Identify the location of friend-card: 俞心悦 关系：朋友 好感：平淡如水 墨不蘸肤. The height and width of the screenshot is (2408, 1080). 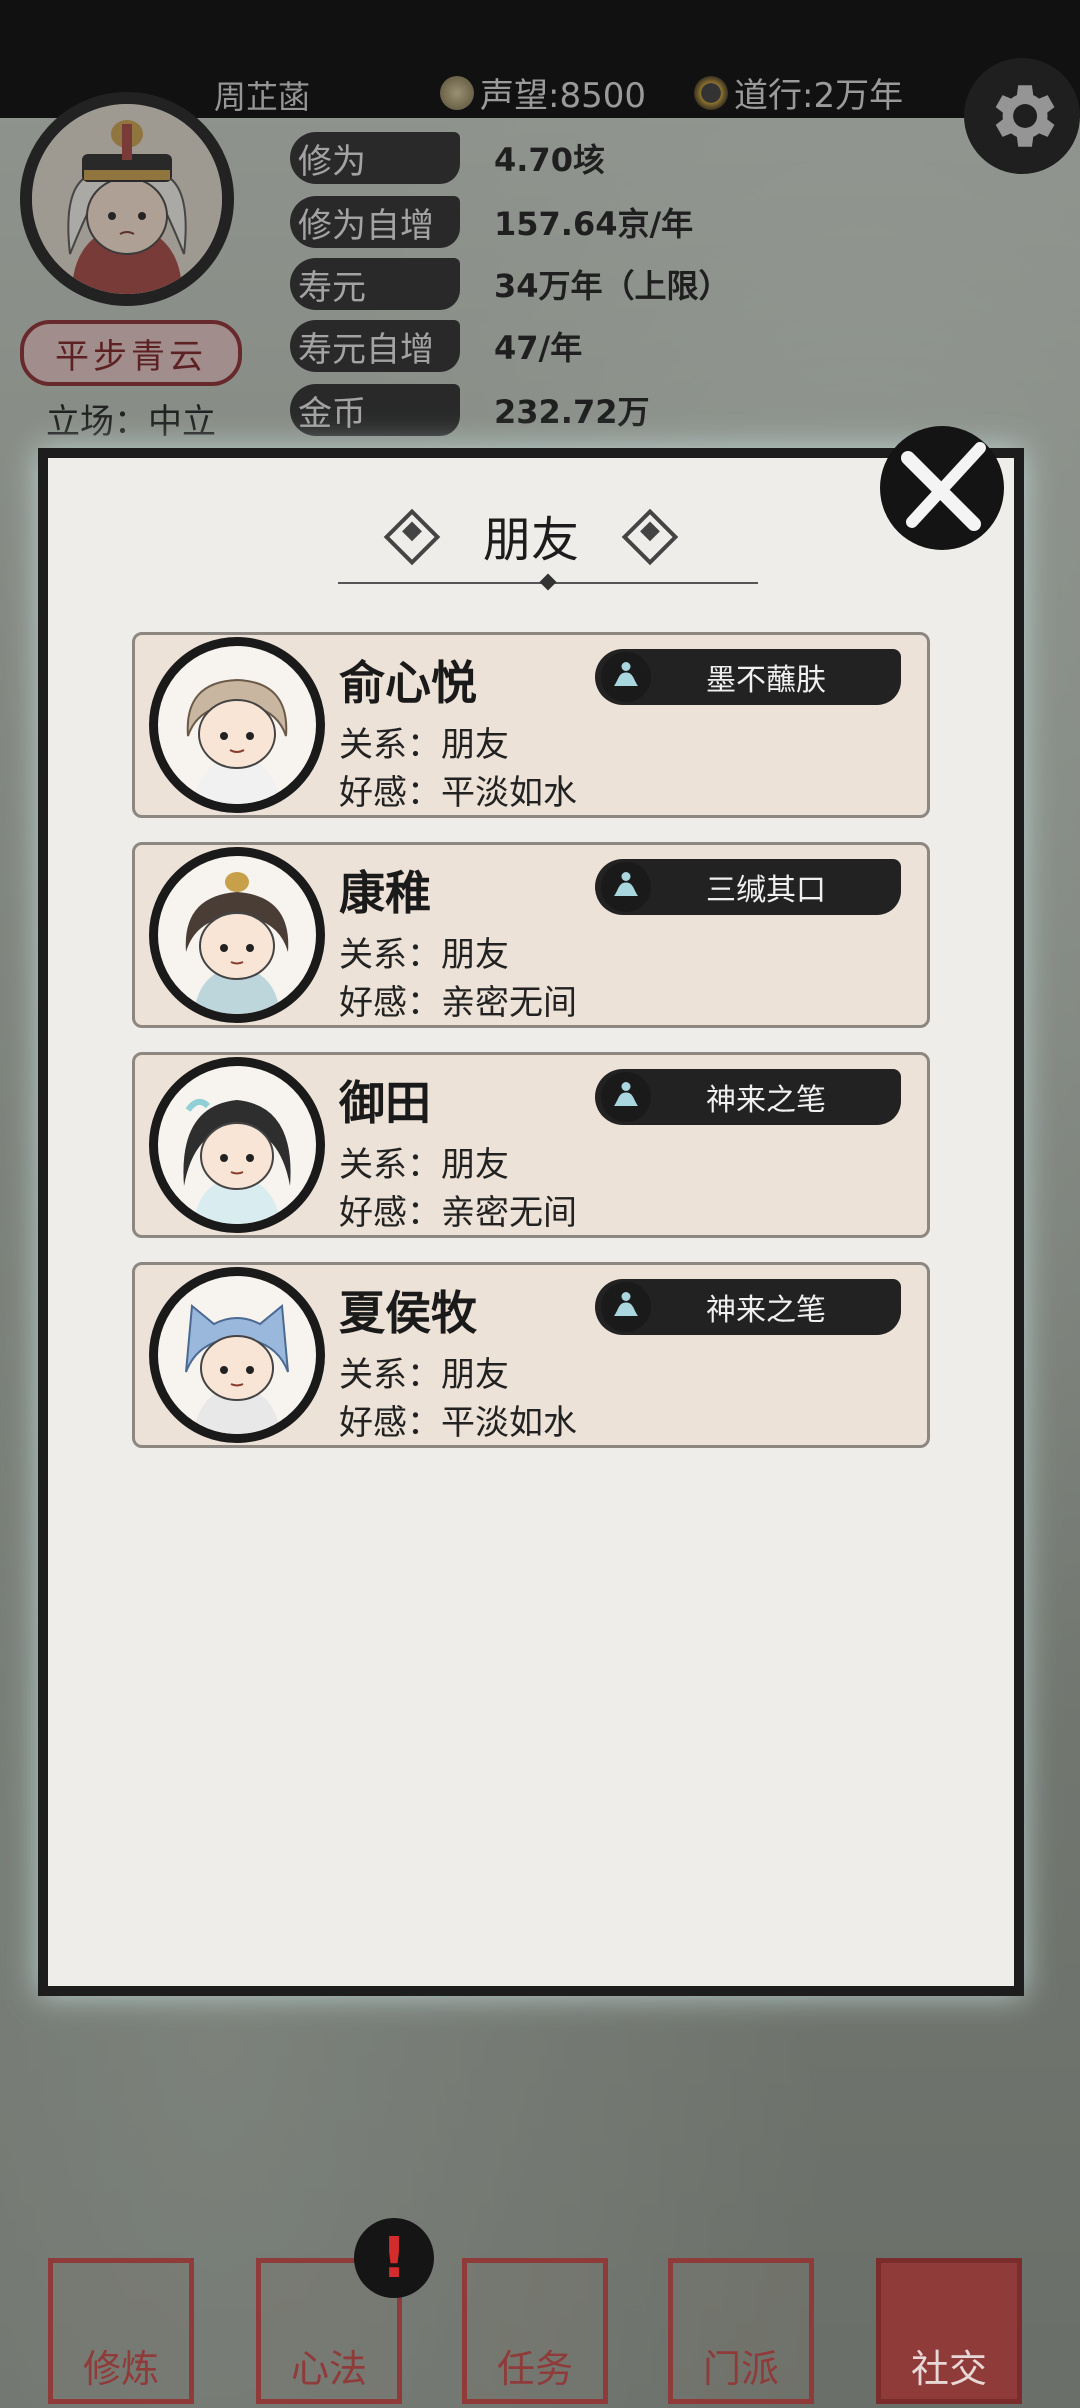
(531, 725).